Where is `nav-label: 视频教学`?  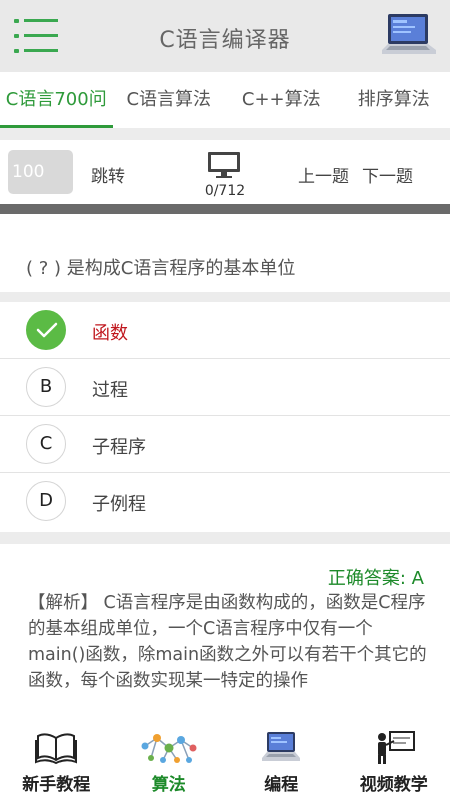 nav-label: 视频教学 is located at coordinates (393, 785).